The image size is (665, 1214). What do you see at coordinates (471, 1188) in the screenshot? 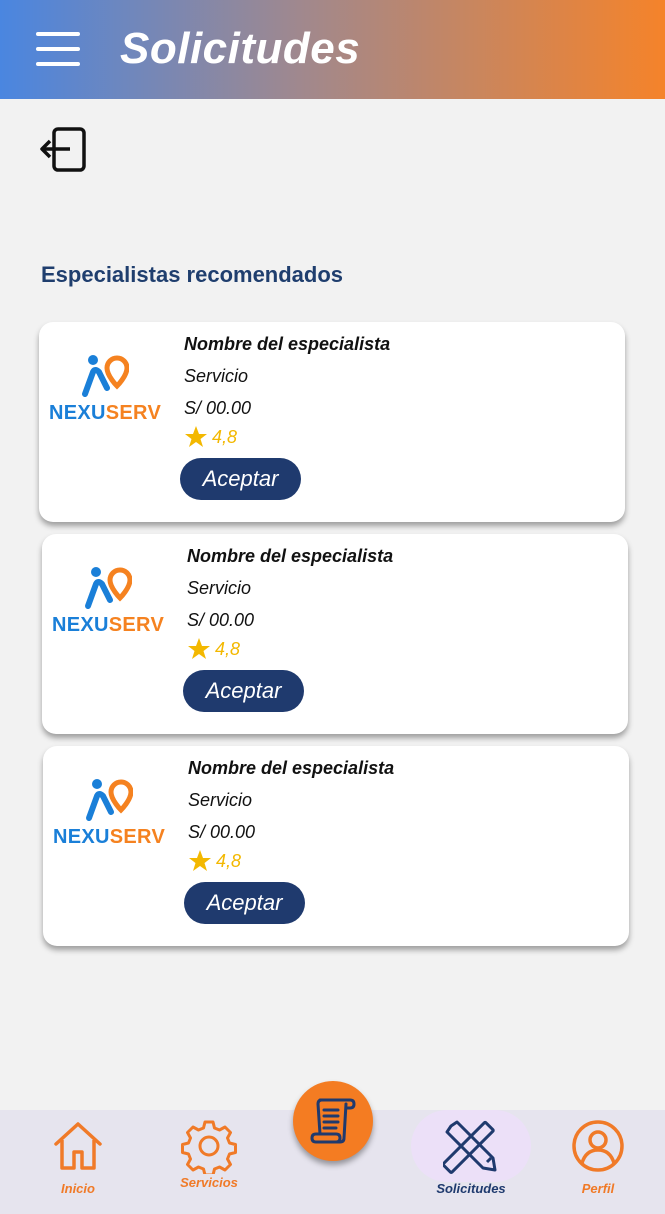
I see `nav-label: Solicitudes` at bounding box center [471, 1188].